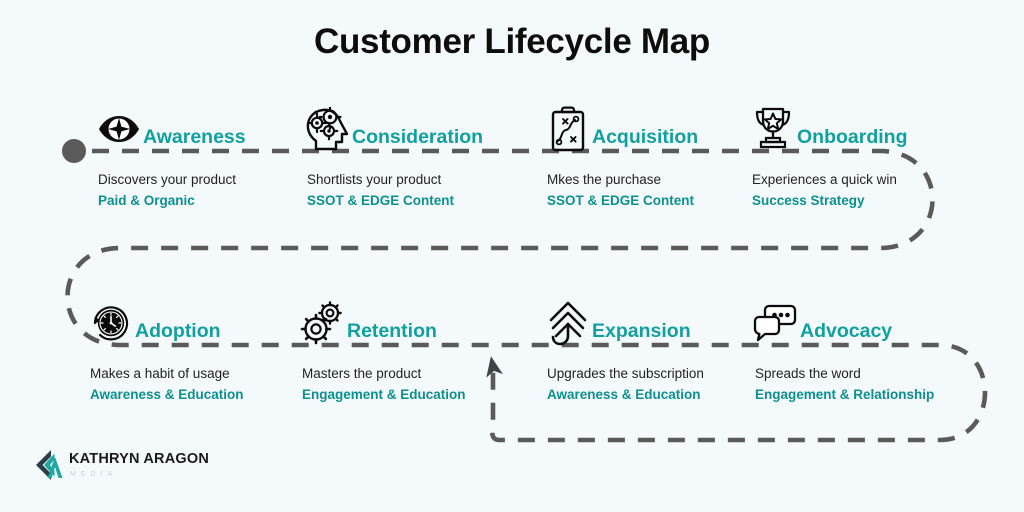 The width and height of the screenshot is (1024, 512). What do you see at coordinates (178, 330) in the screenshot?
I see `stage-title: Adoption` at bounding box center [178, 330].